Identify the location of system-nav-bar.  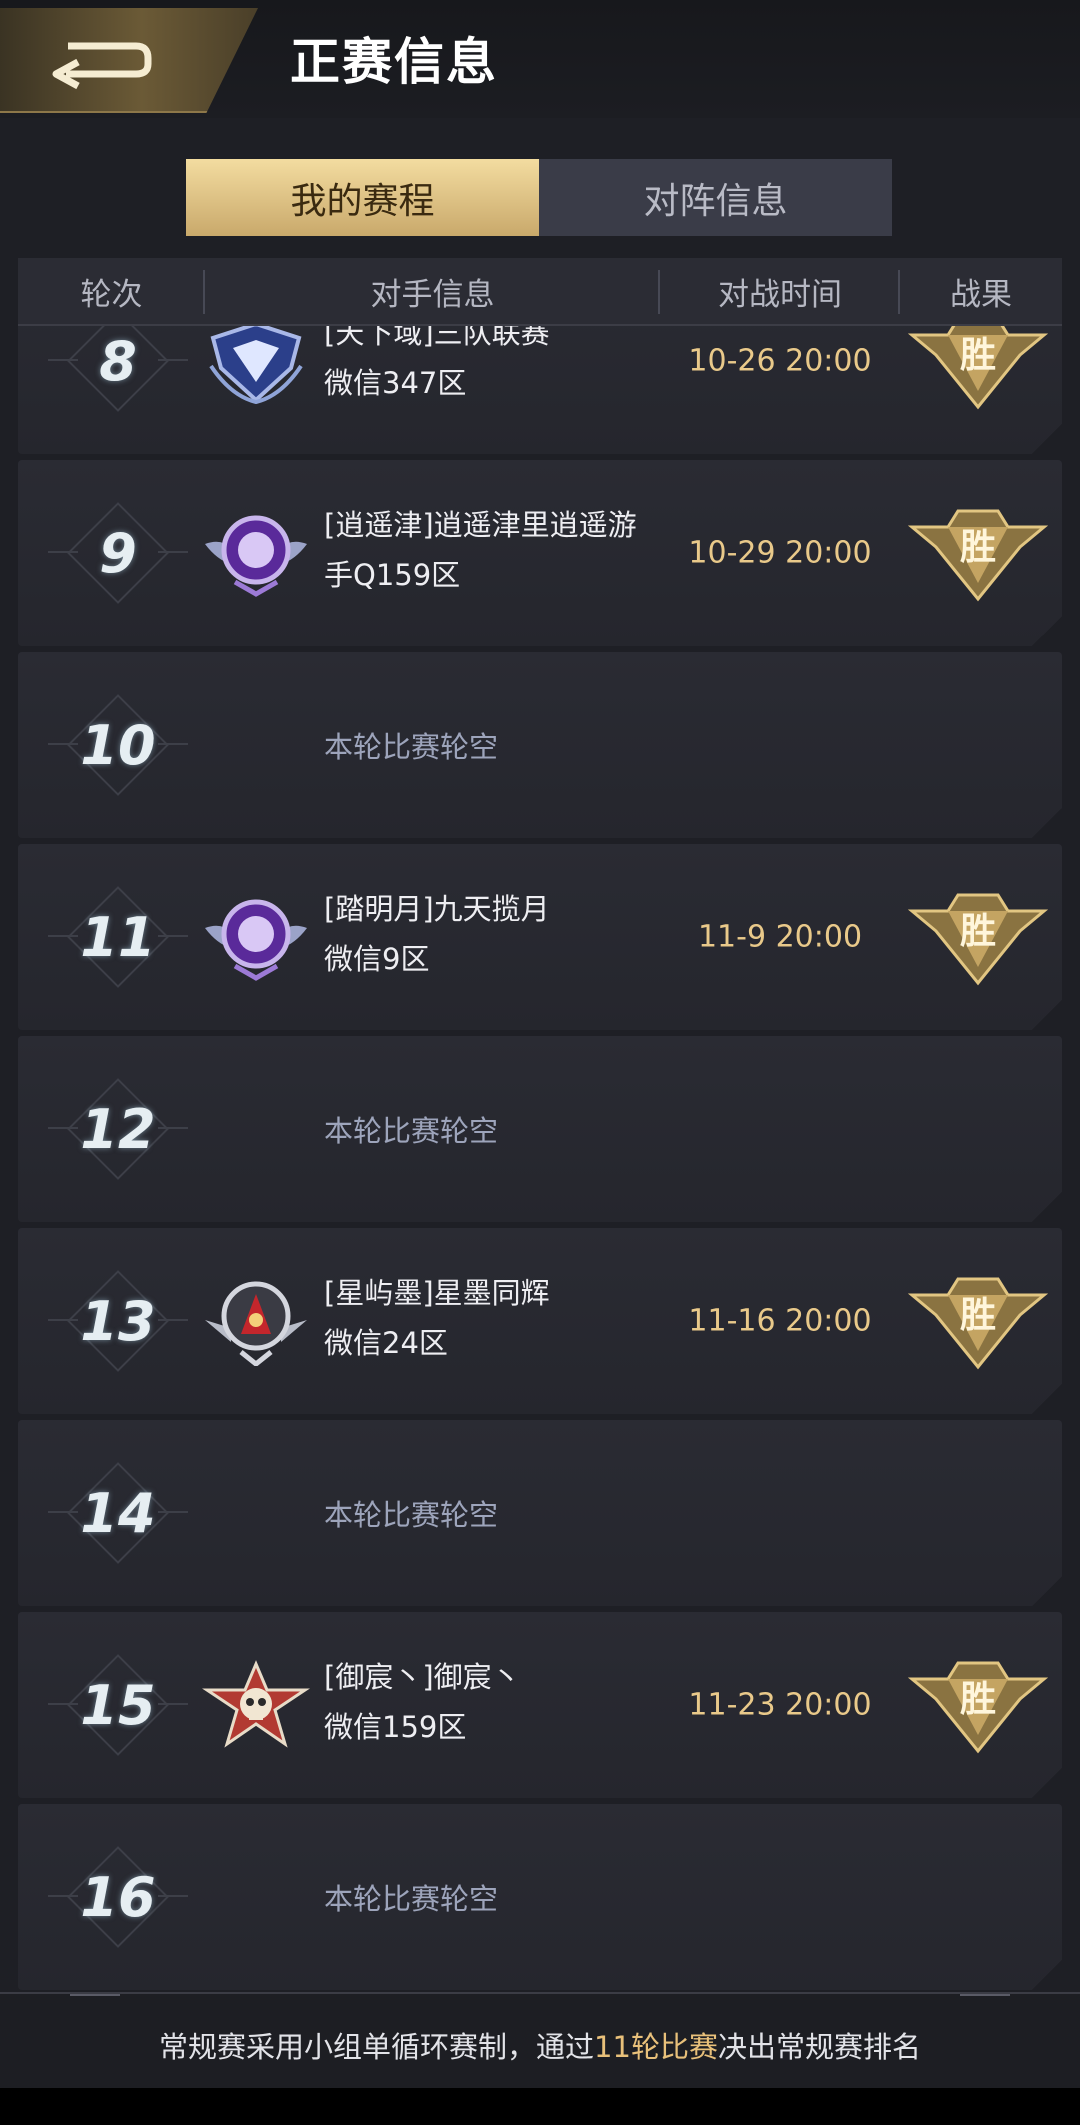
(540, 2106).